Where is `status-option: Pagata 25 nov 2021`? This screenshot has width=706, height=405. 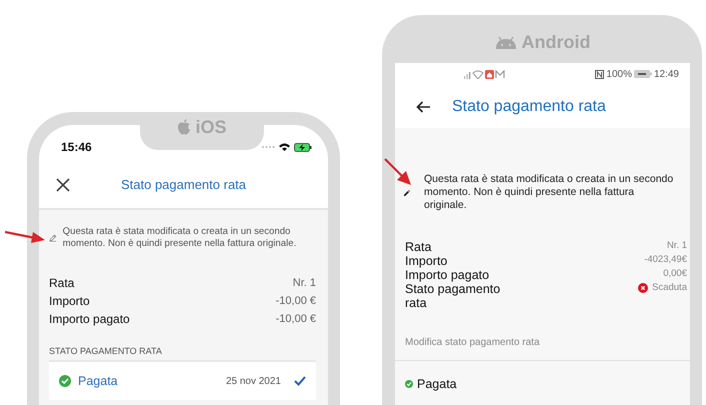 status-option: Pagata 25 nov 2021 is located at coordinates (182, 381).